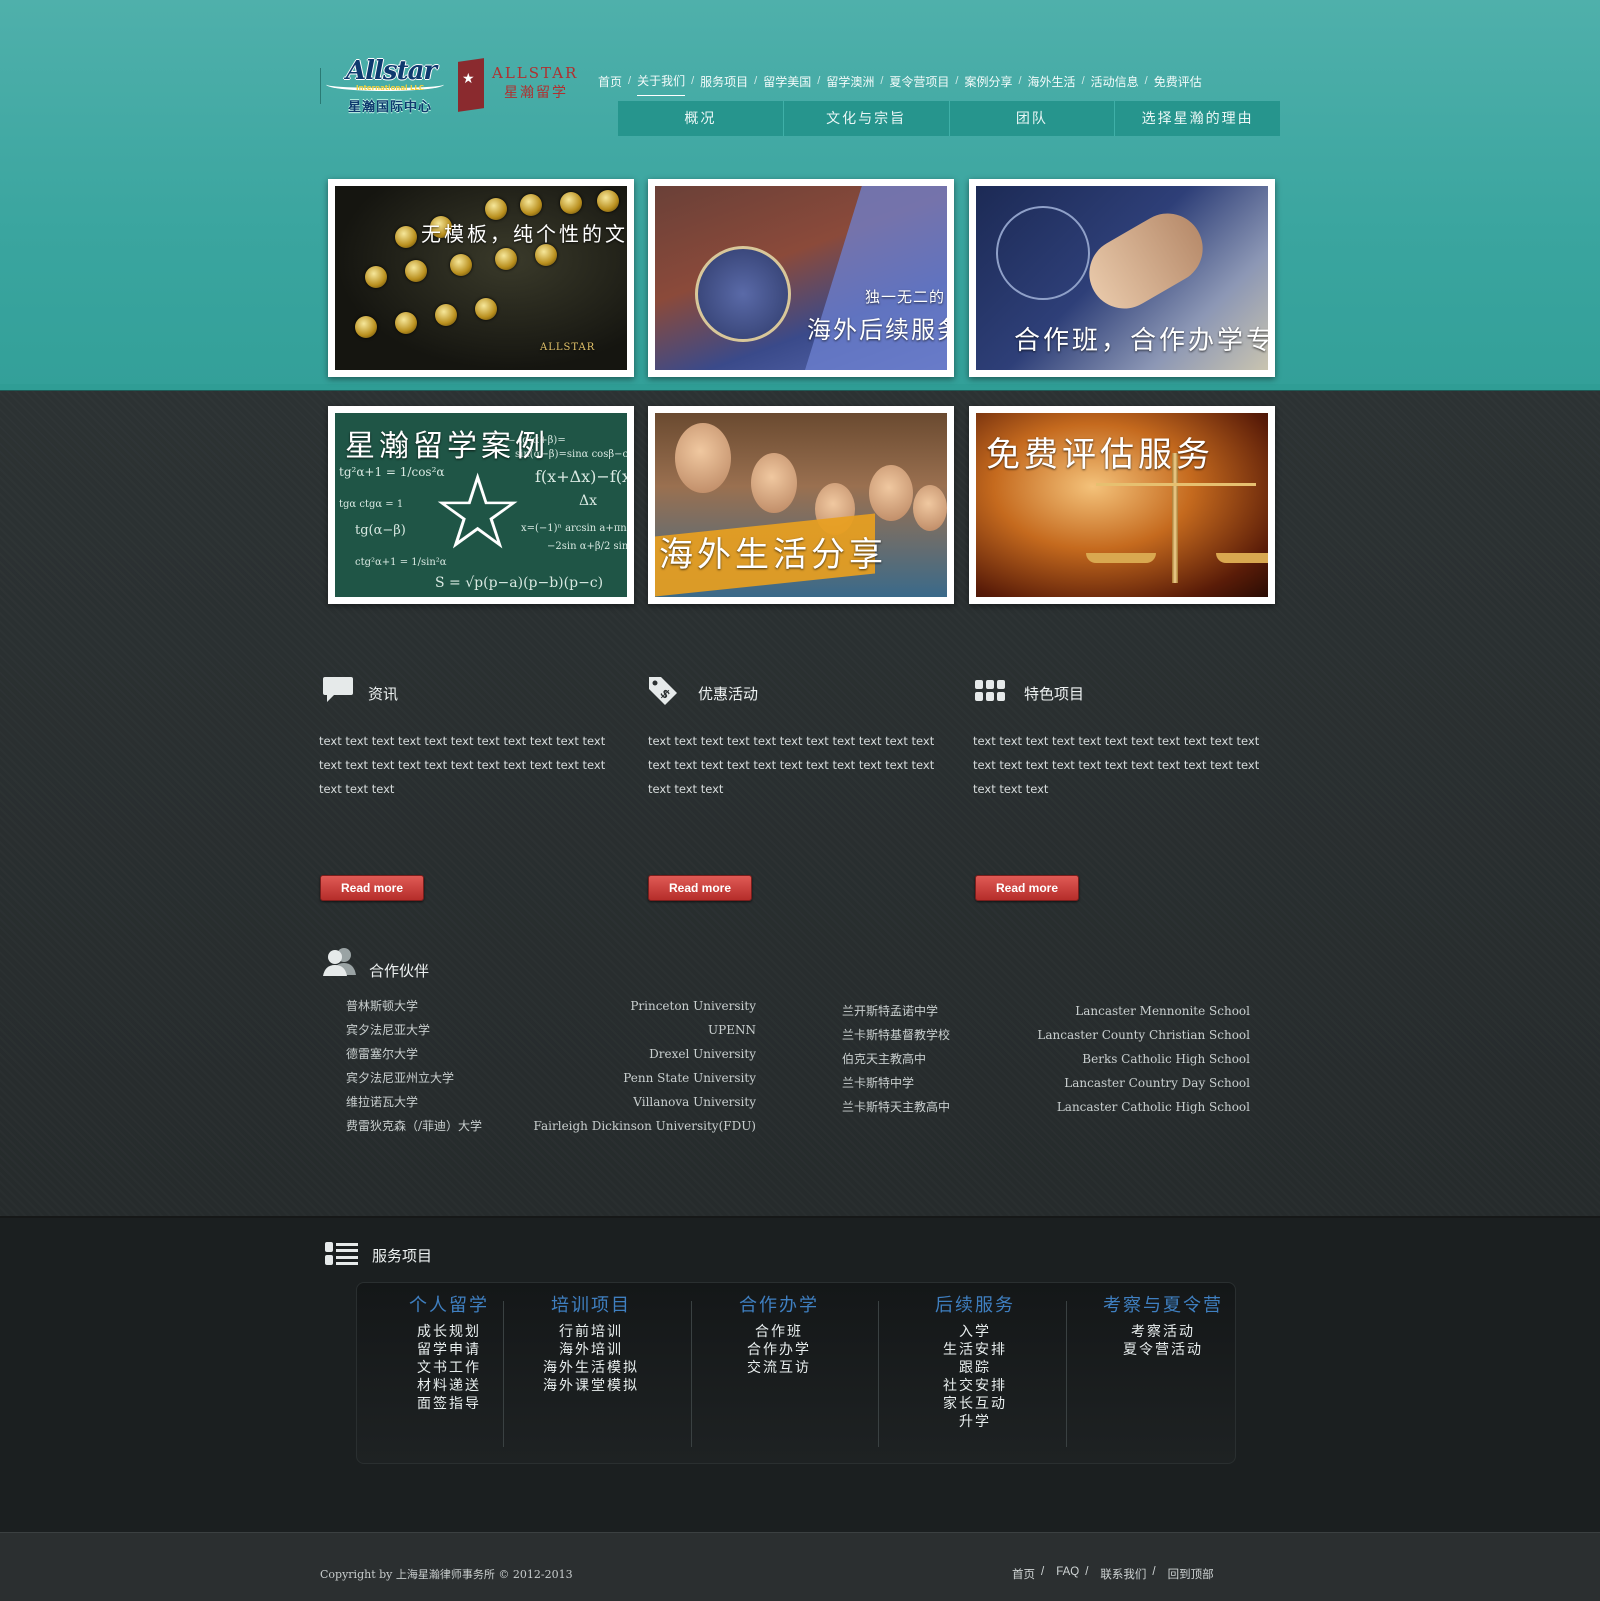  Describe the element at coordinates (700, 888) in the screenshot. I see `promo-read-more-button: Read more` at that location.